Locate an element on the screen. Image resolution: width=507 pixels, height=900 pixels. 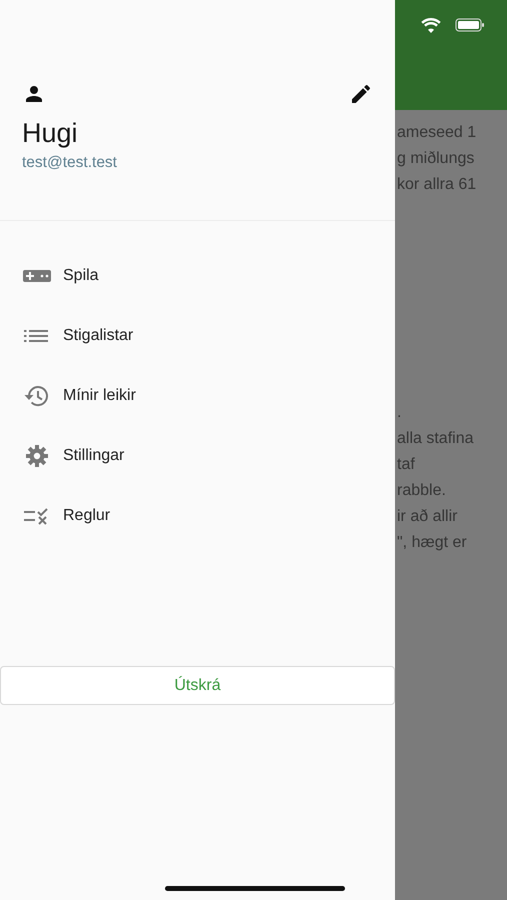
background-text: taf is located at coordinates (406, 465).